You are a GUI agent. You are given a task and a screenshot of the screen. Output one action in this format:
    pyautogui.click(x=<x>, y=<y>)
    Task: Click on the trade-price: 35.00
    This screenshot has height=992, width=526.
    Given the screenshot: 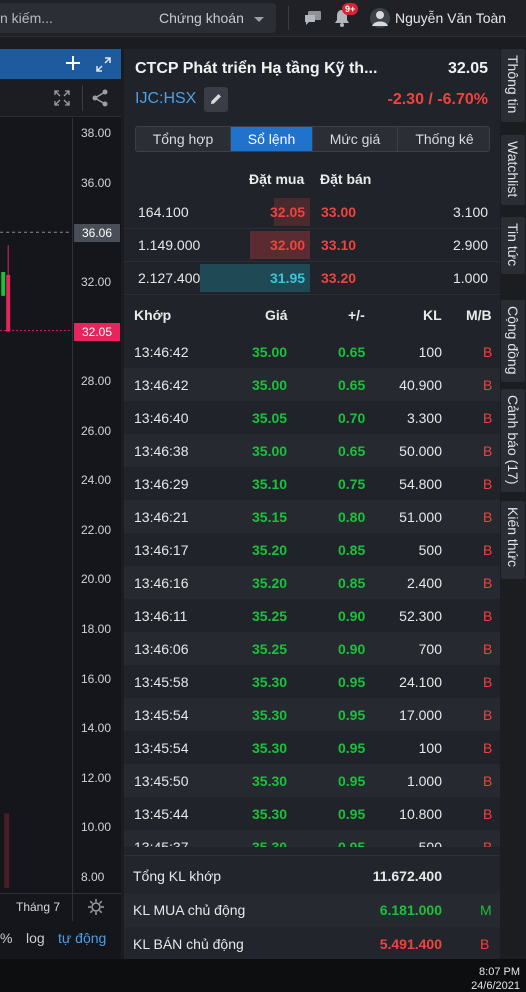 What is the action you would take?
    pyautogui.click(x=270, y=451)
    